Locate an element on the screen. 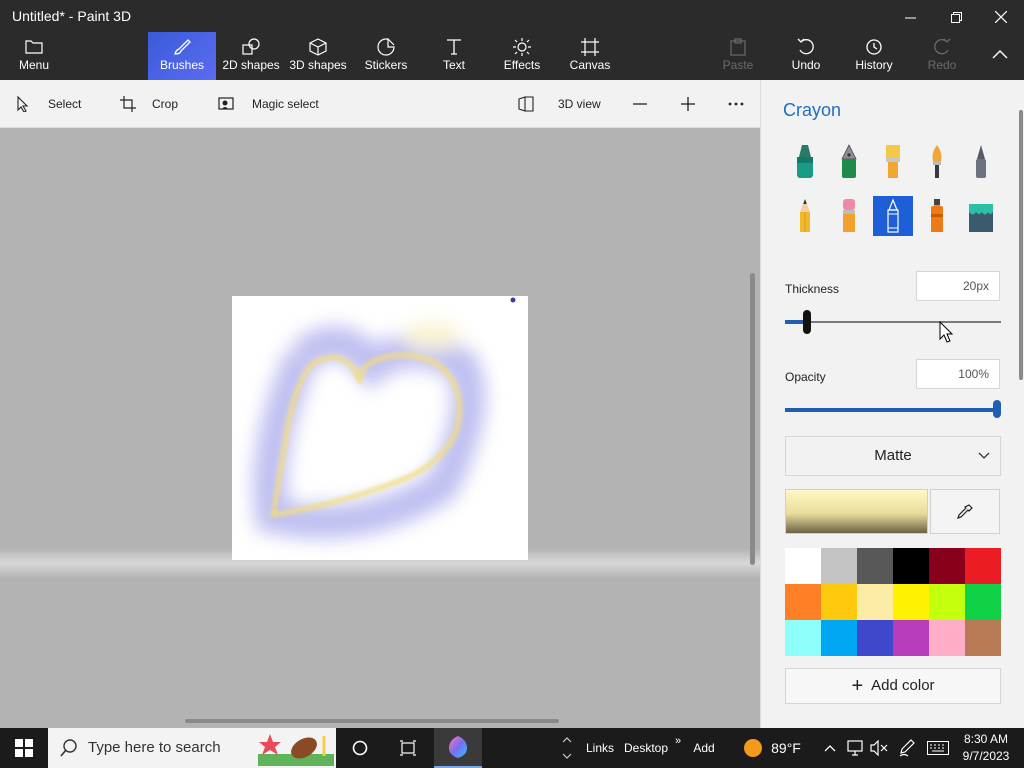 The image size is (1024, 768). tab-text: Text is located at coordinates (454, 56).